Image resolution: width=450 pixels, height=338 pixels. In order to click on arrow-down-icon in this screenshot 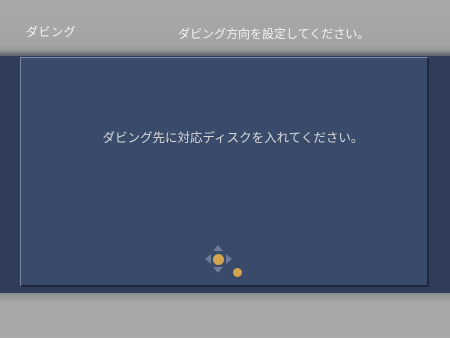, I will do `click(218, 270)`.